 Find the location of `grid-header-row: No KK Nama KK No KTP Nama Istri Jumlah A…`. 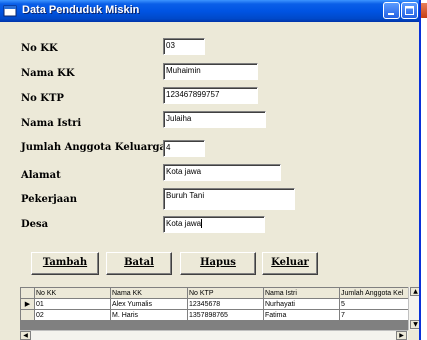

grid-header-row: No KK Nama KK No KTP Nama Istri Jumlah A… is located at coordinates (215, 293).